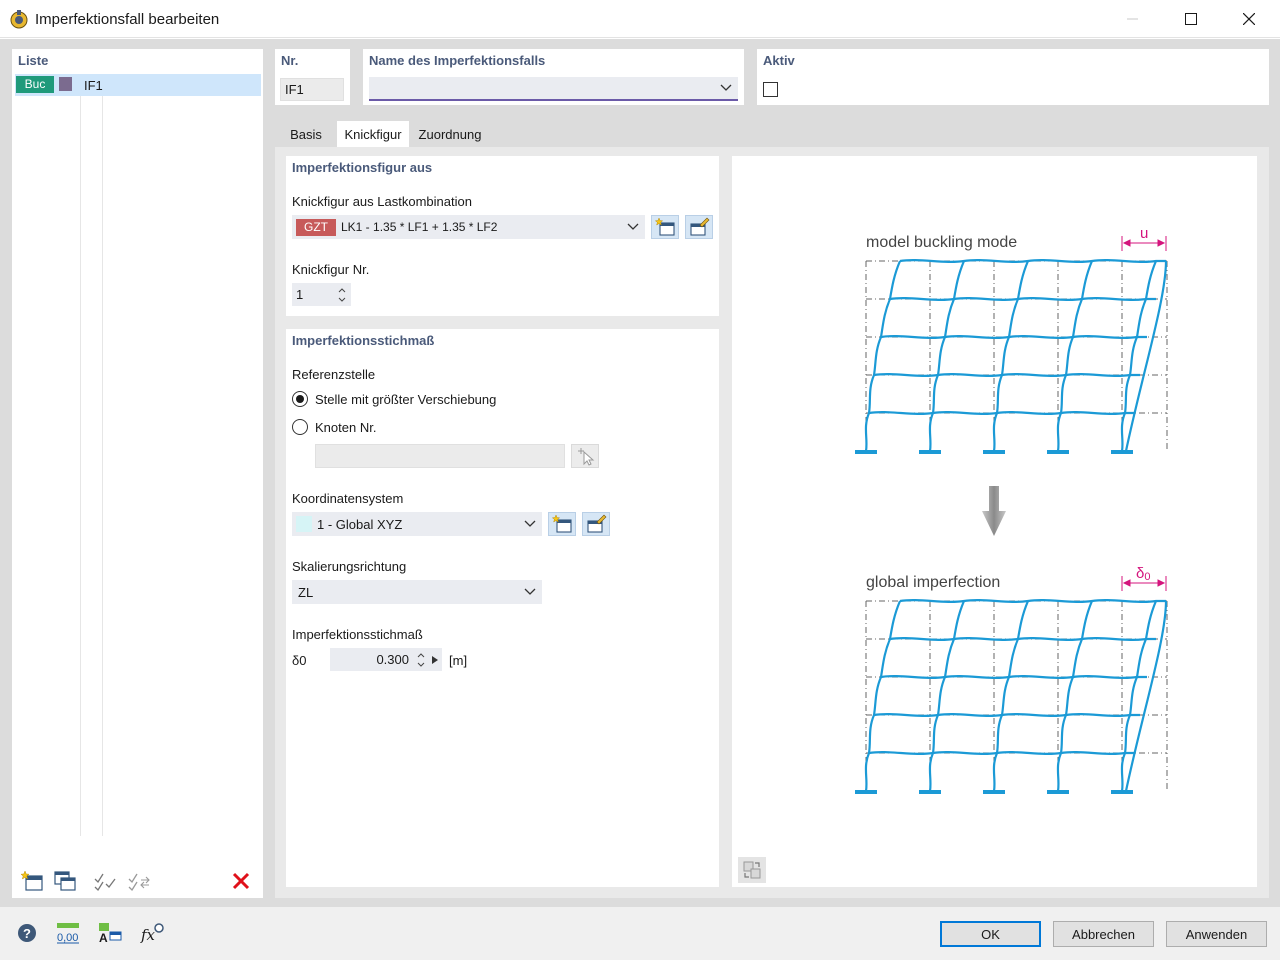 Image resolution: width=1280 pixels, height=960 pixels. Describe the element at coordinates (1143, 574) in the screenshot. I see `delta0-dimension-label: δ0` at that location.